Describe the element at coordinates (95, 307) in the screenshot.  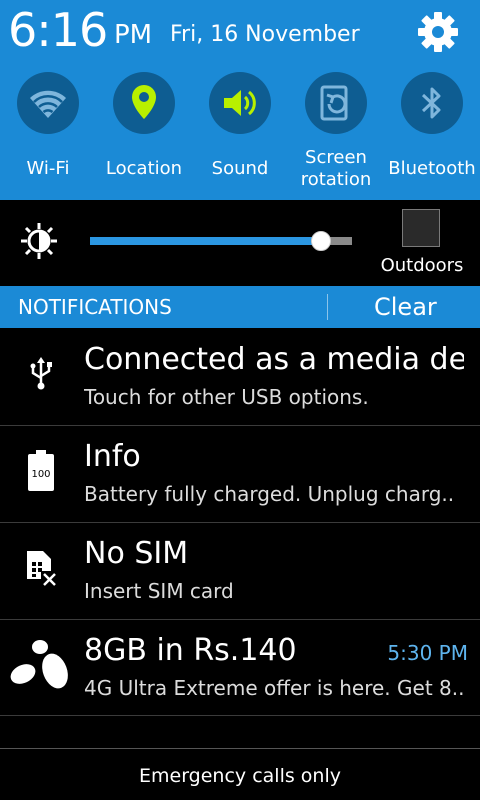
I see `notifications-title: NOTIFICATIONS` at that location.